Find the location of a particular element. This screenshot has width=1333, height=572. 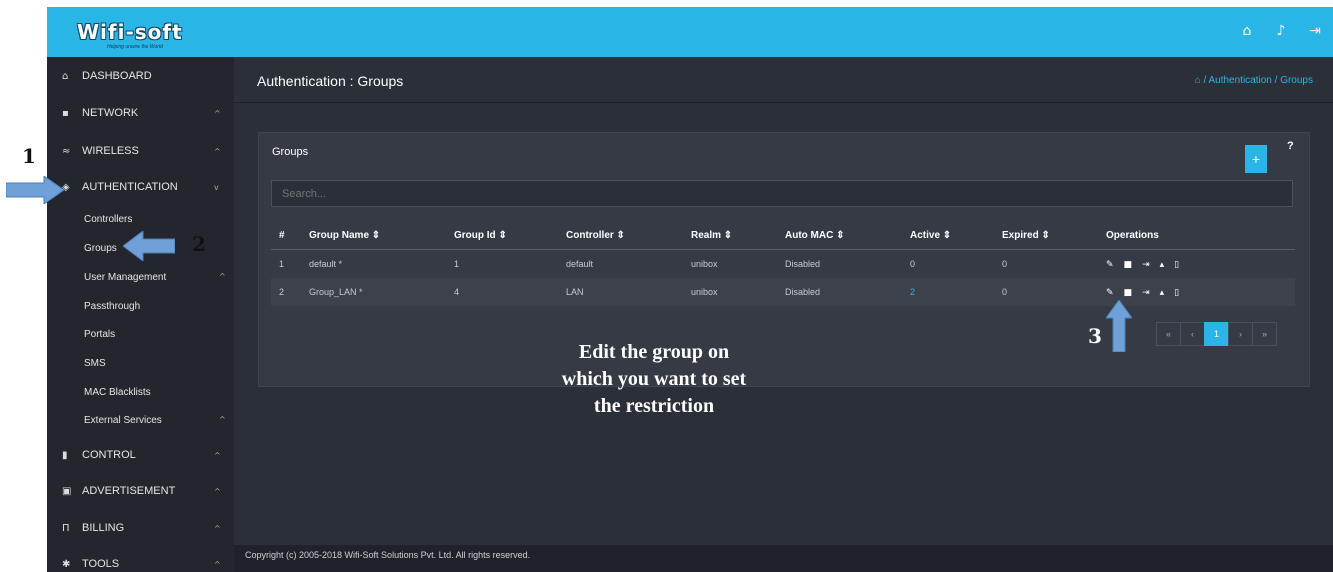

cell-active: 0 is located at coordinates (913, 264).